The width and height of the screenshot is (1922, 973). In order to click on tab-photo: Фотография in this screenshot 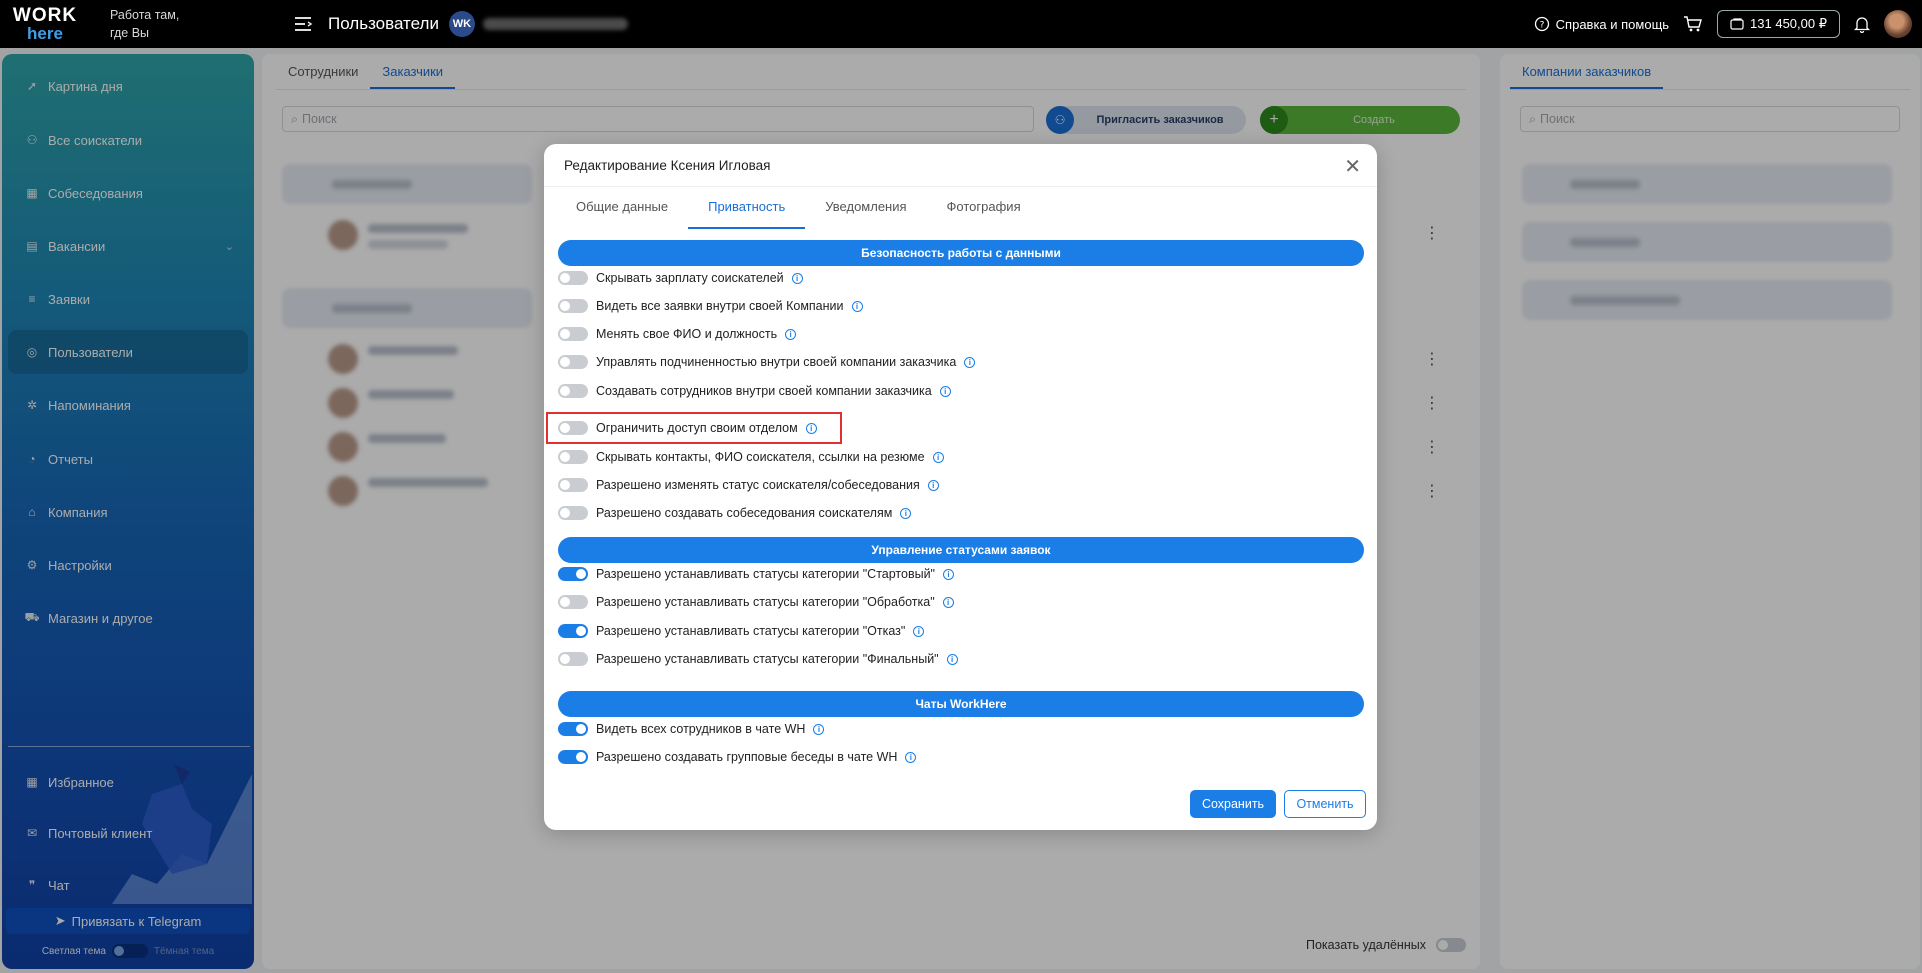, I will do `click(984, 208)`.